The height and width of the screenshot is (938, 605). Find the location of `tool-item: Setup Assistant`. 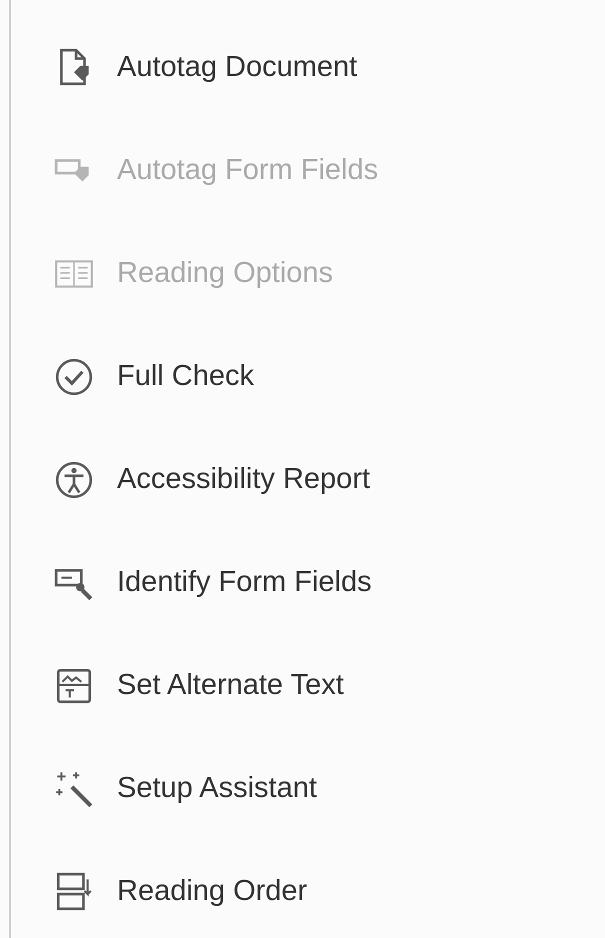

tool-item: Setup Assistant is located at coordinates (217, 788).